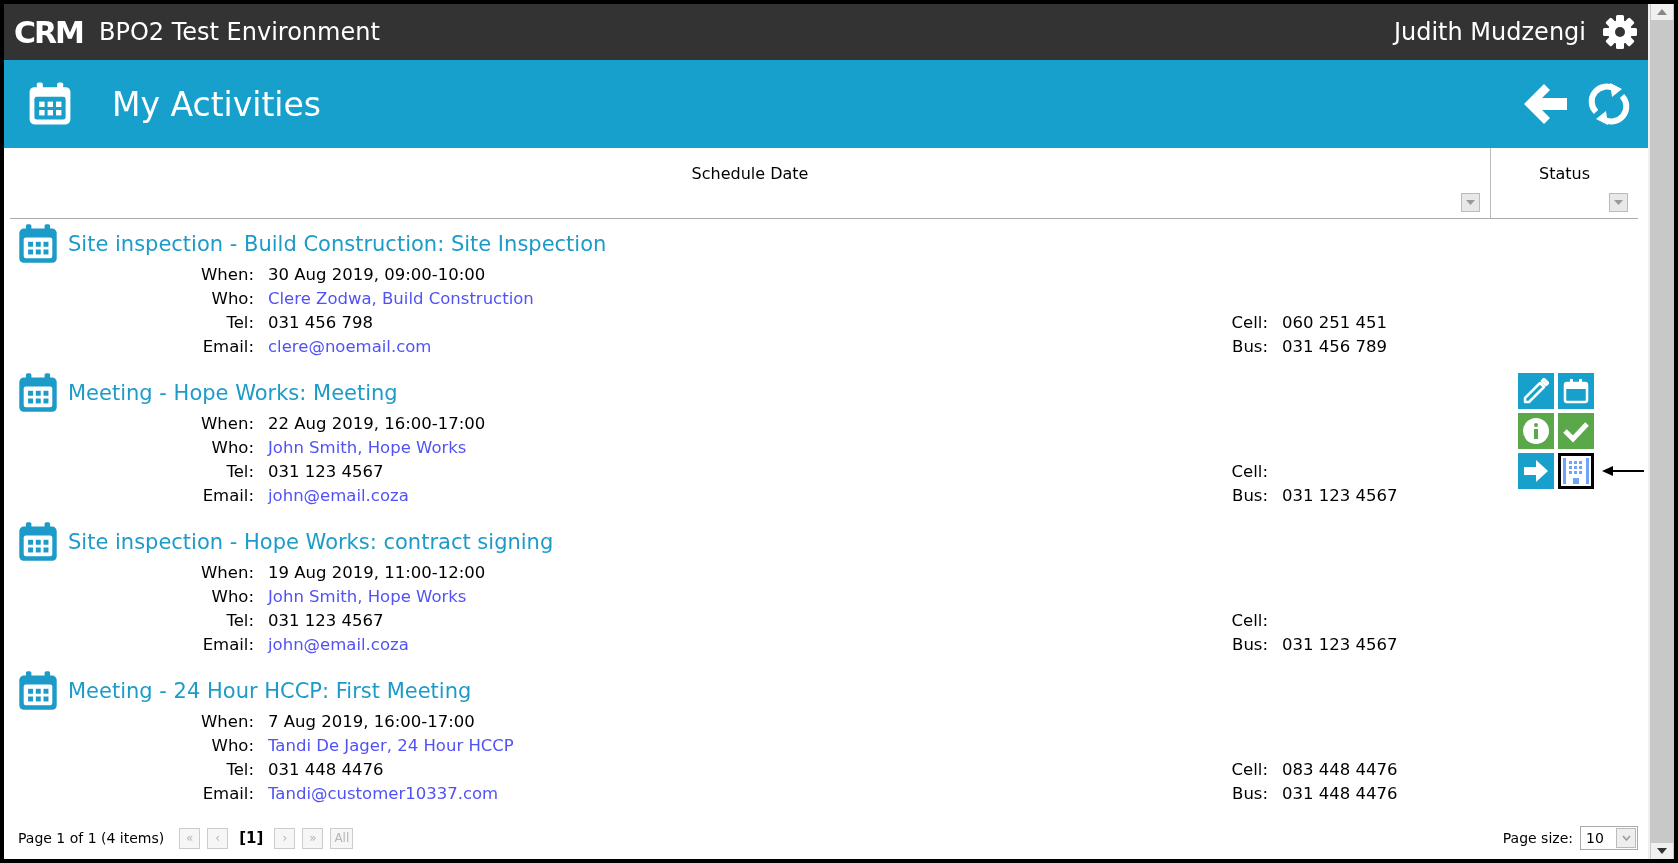 This screenshot has width=1678, height=863. What do you see at coordinates (1536, 431) in the screenshot?
I see `info-icon` at bounding box center [1536, 431].